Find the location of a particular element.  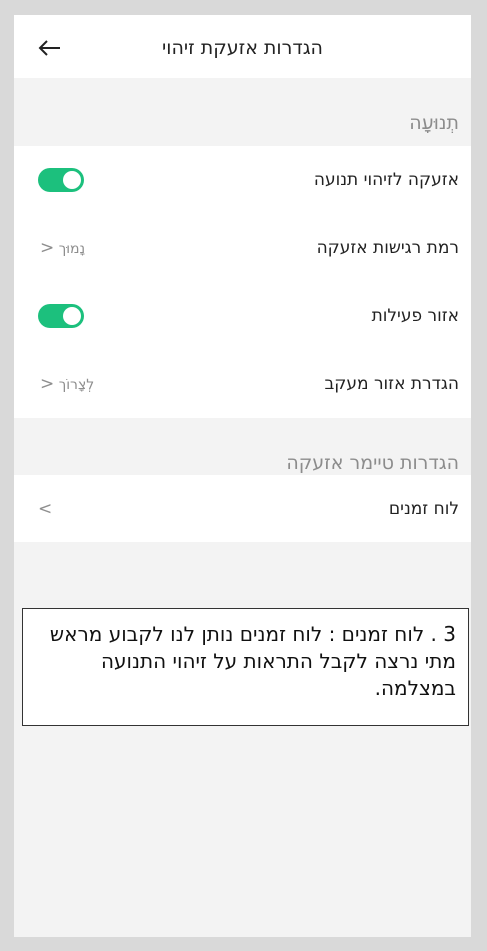

tracking-zone-value: לְצָרוֹך < is located at coordinates (67, 384).